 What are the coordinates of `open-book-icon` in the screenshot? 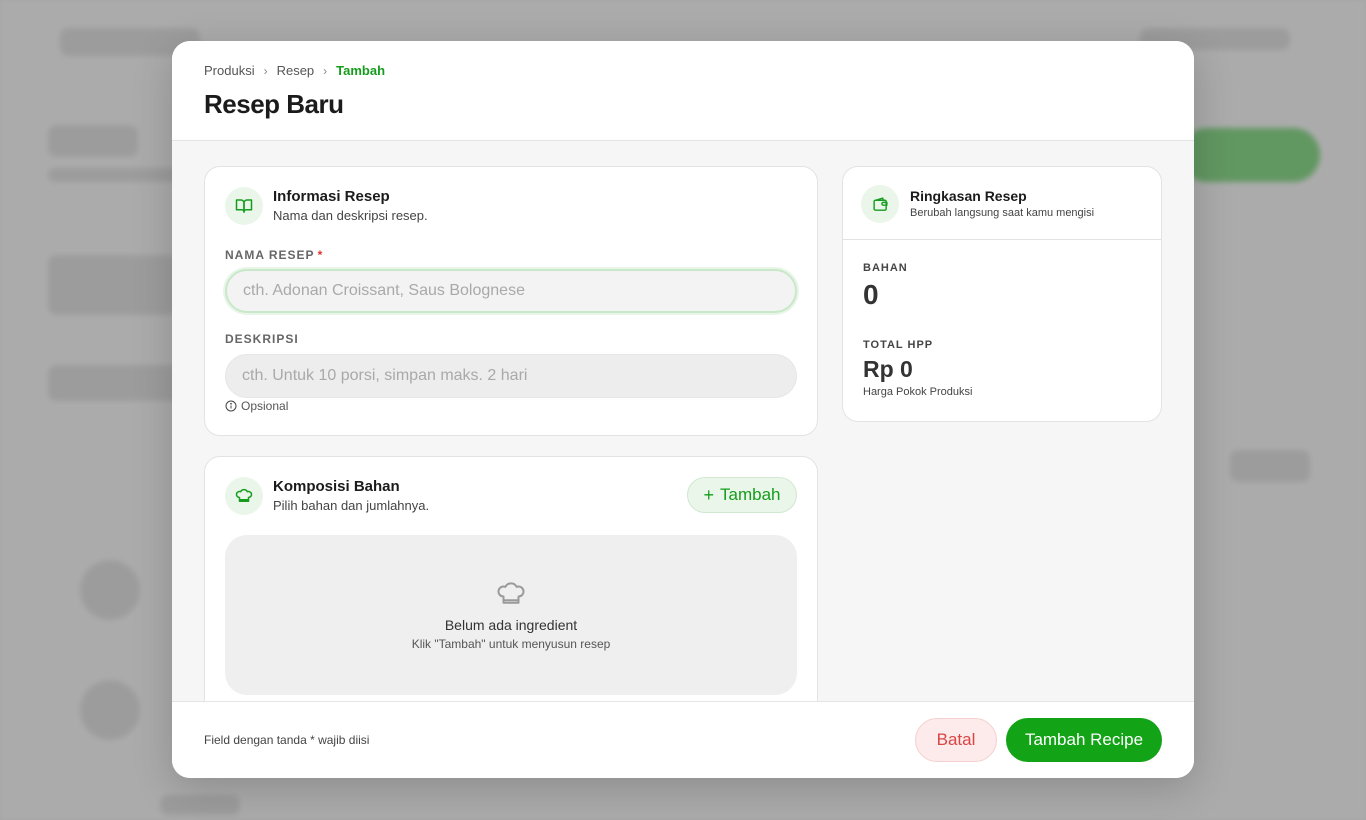 It's located at (244, 206).